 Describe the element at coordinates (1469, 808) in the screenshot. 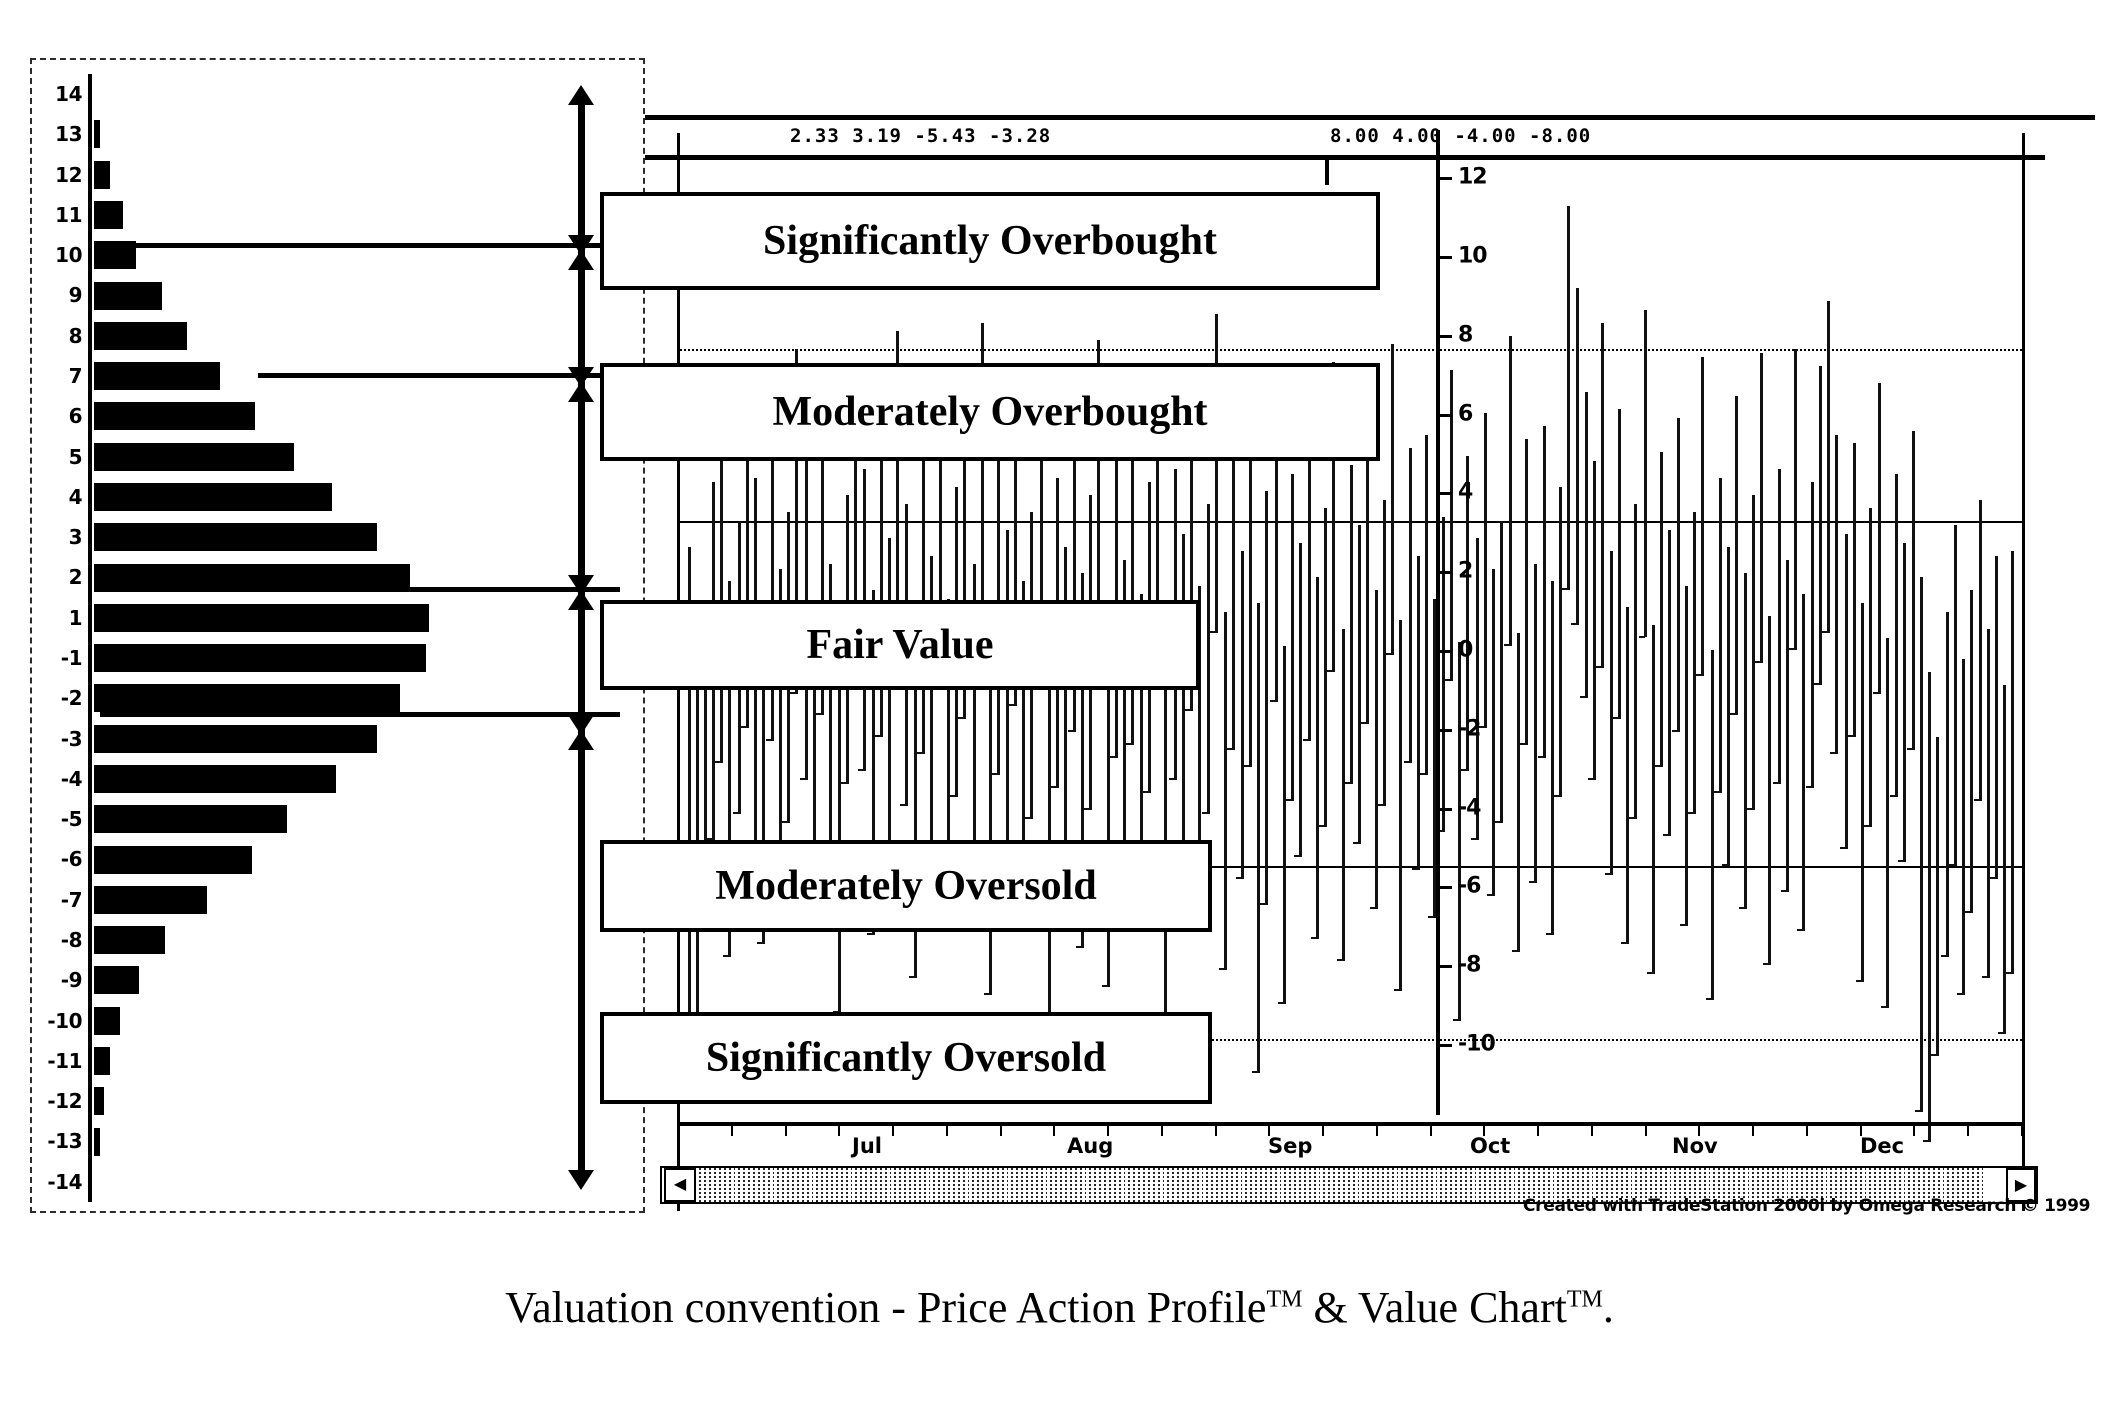

I see `y-axis-label: -4` at that location.